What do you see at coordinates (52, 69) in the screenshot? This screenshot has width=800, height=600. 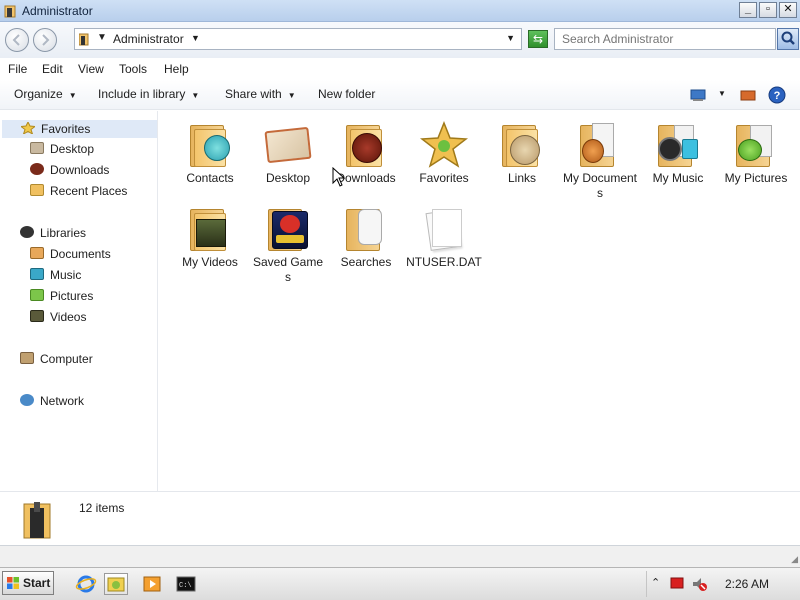 I see `menu-edit: Edit` at bounding box center [52, 69].